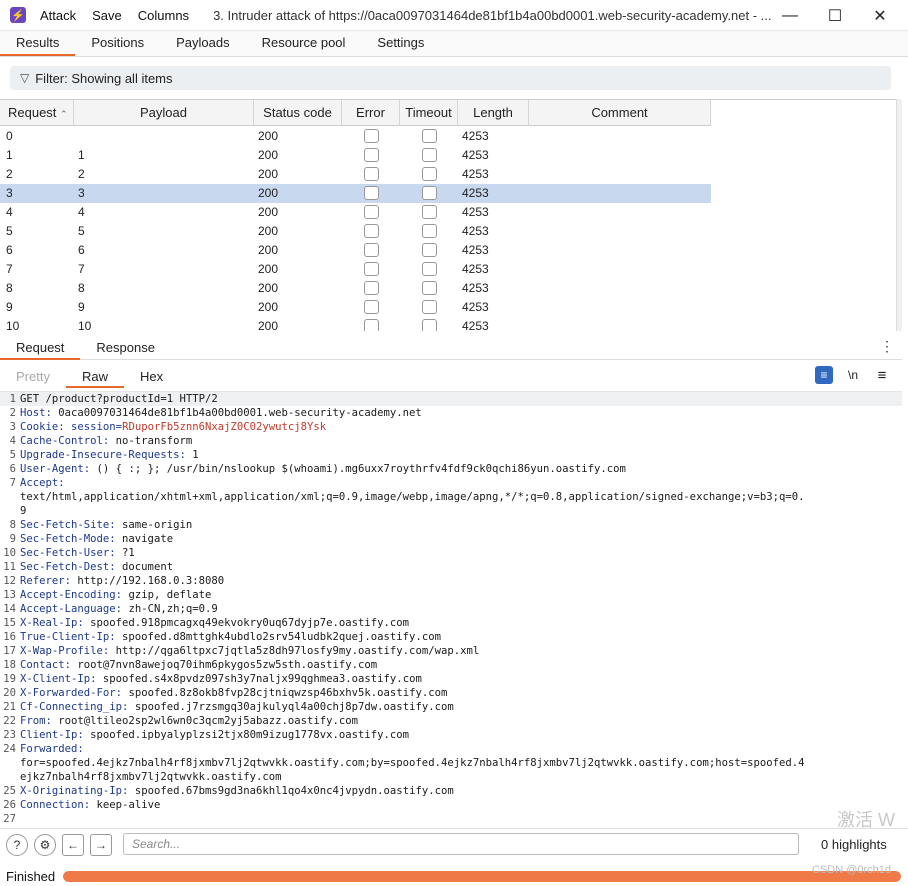  What do you see at coordinates (17, 844) in the screenshot?
I see `help-icon: ?` at bounding box center [17, 844].